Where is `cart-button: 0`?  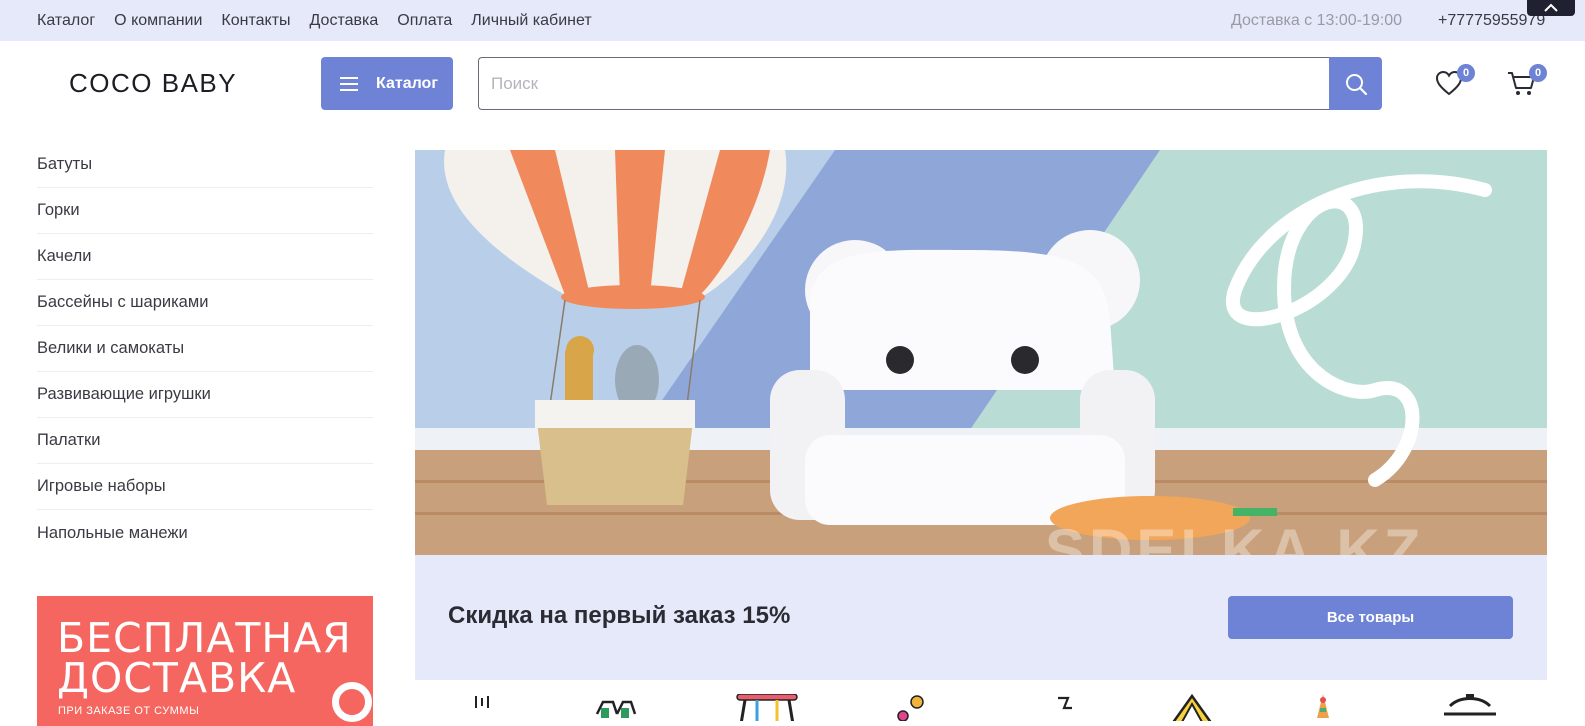 cart-button: 0 is located at coordinates (1527, 81).